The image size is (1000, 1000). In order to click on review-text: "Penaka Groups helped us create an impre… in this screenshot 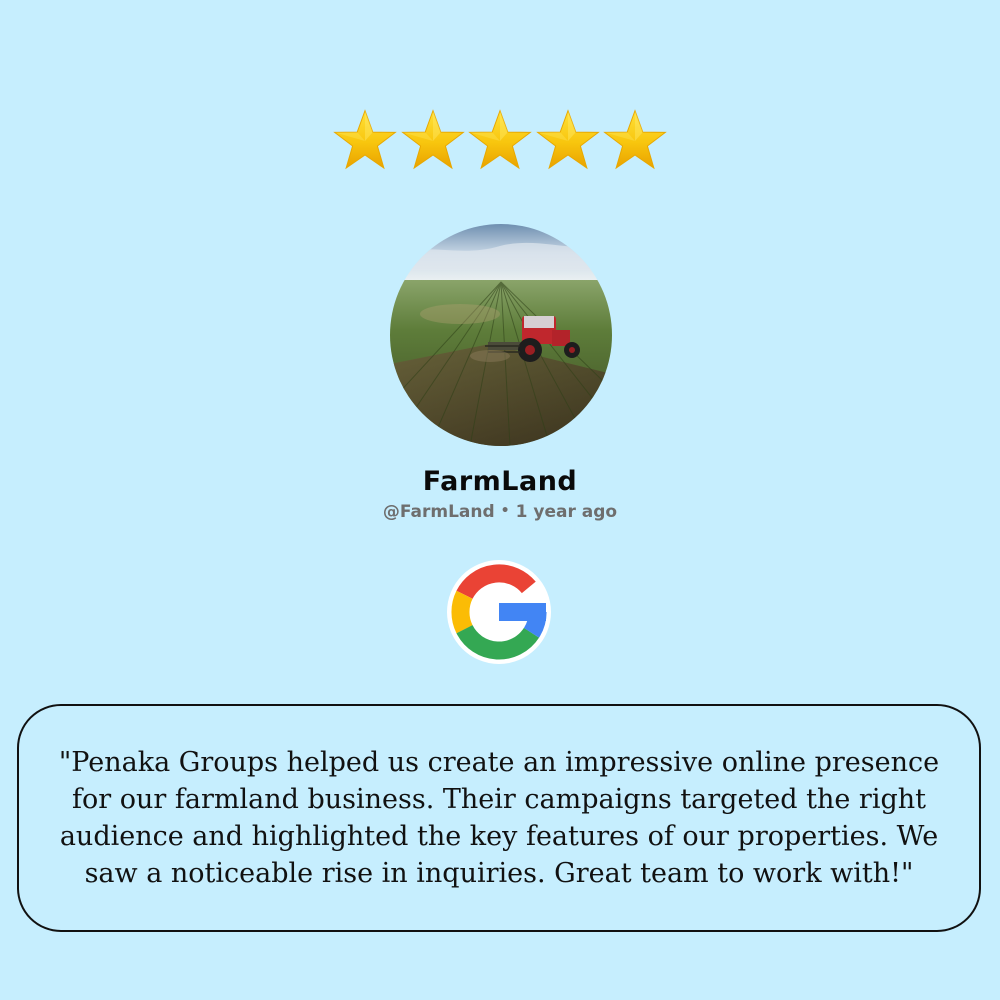, I will do `click(499, 818)`.